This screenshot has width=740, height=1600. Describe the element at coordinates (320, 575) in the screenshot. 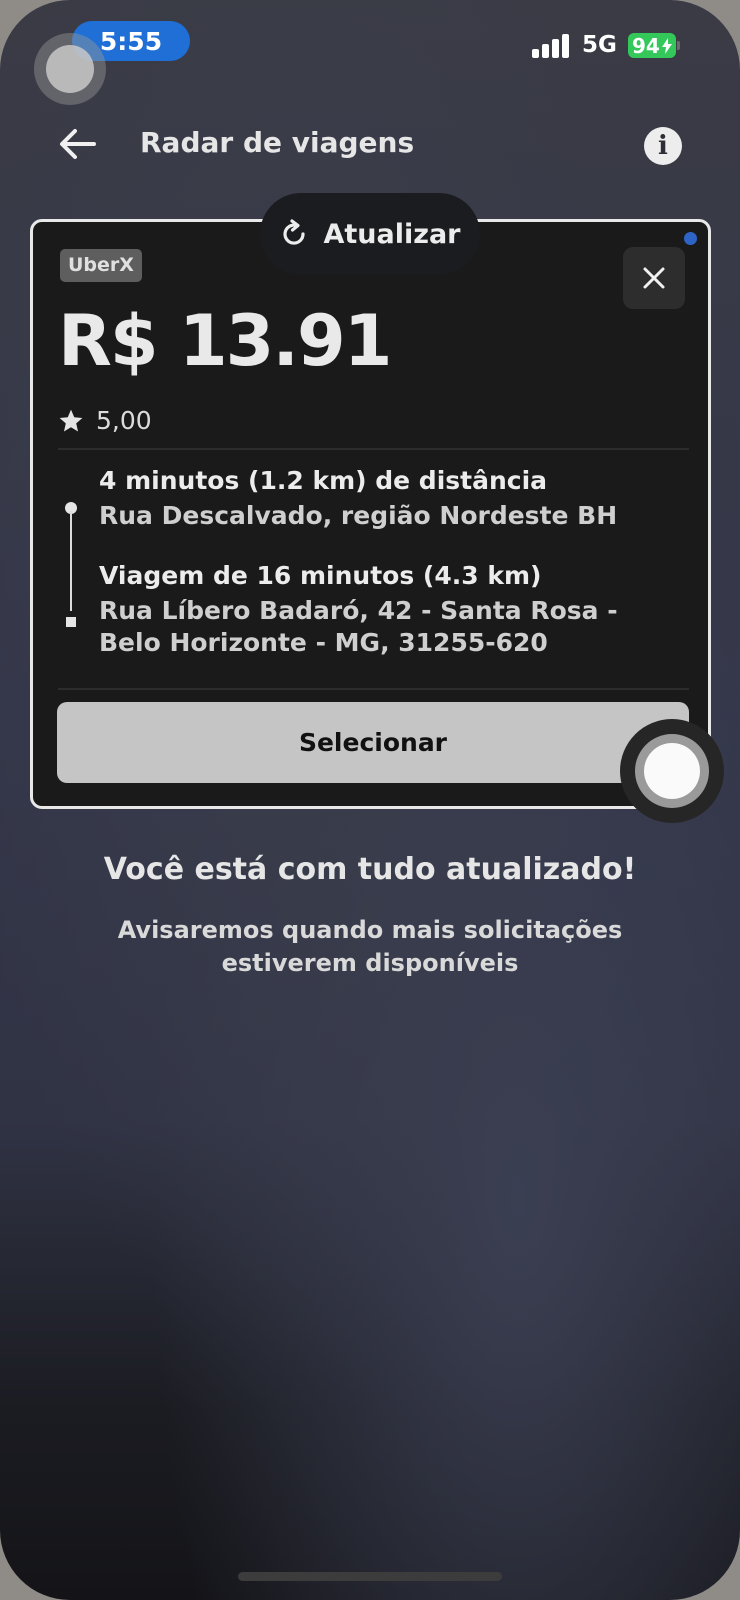

I see `trip-duration: Viagem de 16 minutos (4.3 km)` at that location.